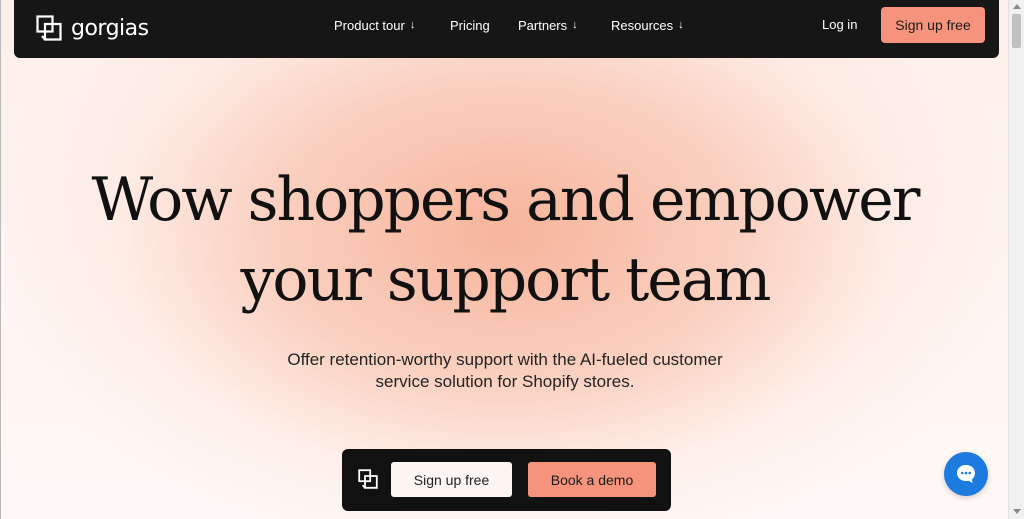  I want to click on login-link: Log in, so click(839, 24).